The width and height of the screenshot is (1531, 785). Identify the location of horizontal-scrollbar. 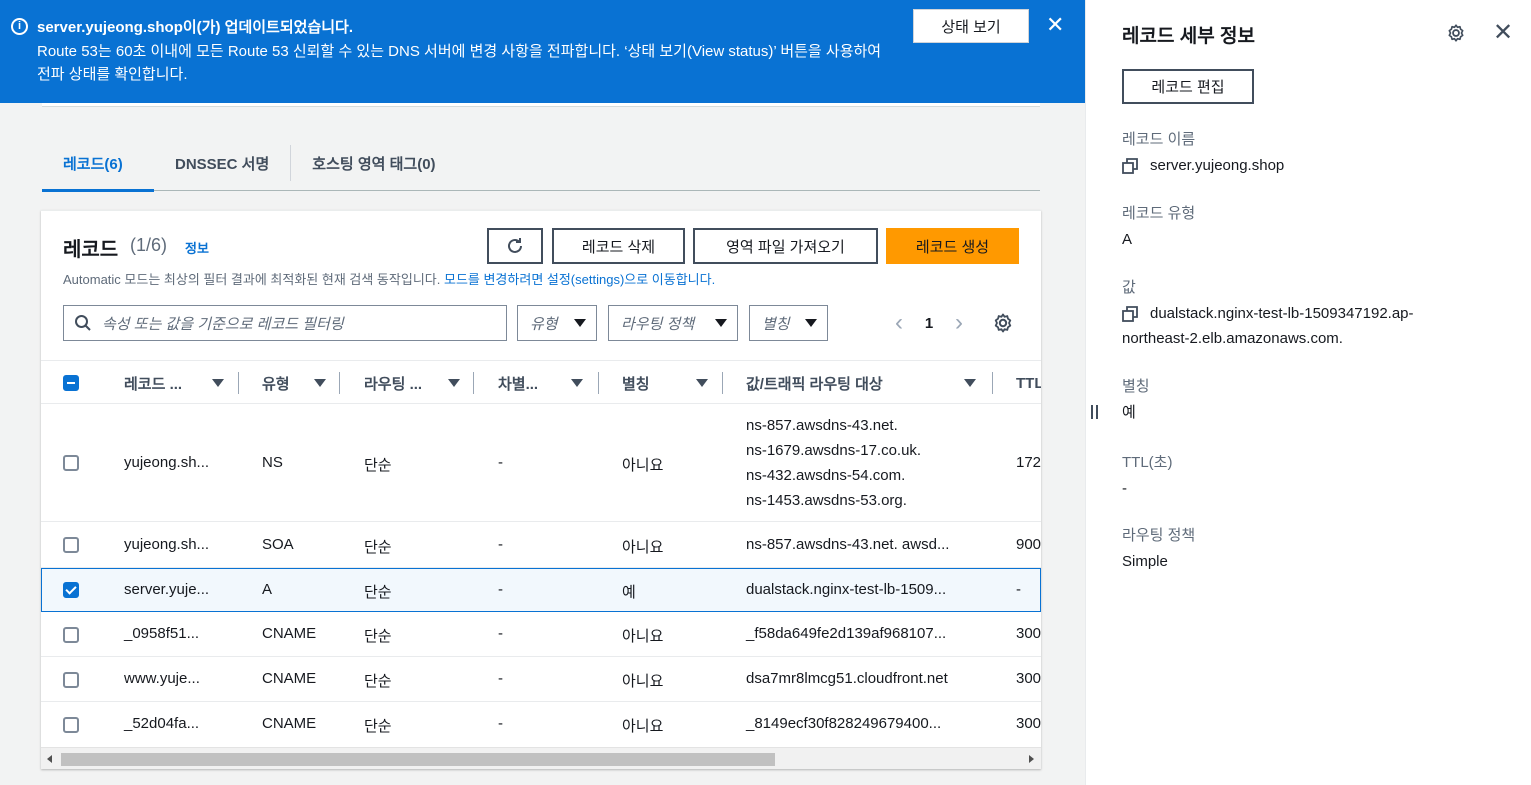
(541, 758).